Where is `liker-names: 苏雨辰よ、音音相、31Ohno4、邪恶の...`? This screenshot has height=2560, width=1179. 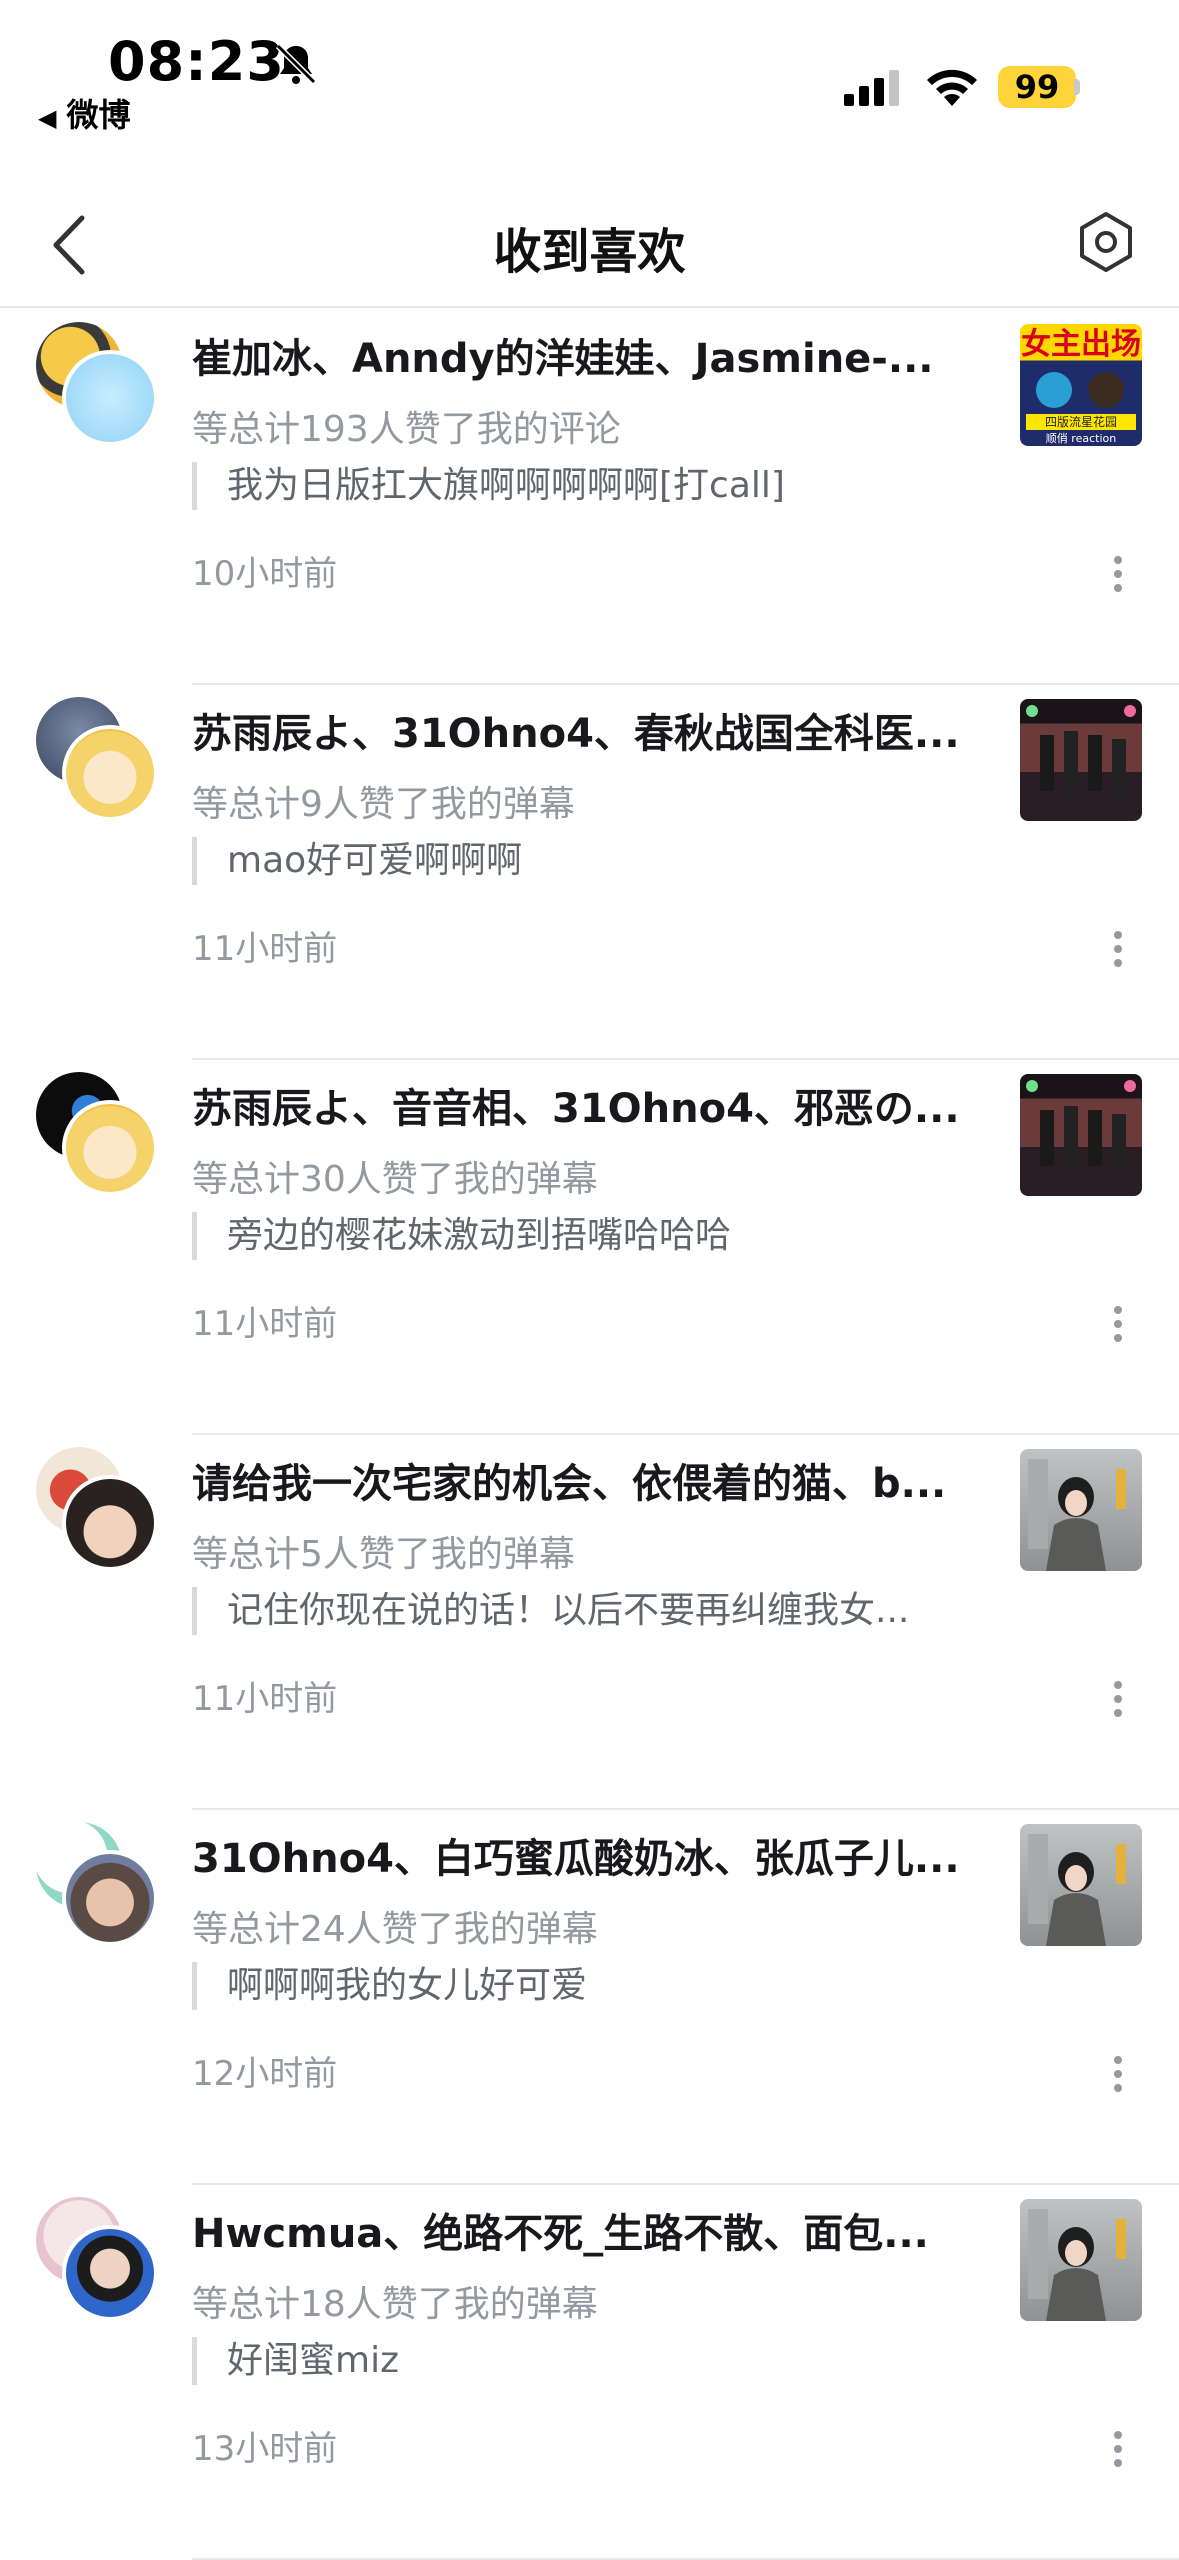
liker-names: 苏雨辰よ、音音相、31Ohno4、邪恶の... is located at coordinates (587, 1105).